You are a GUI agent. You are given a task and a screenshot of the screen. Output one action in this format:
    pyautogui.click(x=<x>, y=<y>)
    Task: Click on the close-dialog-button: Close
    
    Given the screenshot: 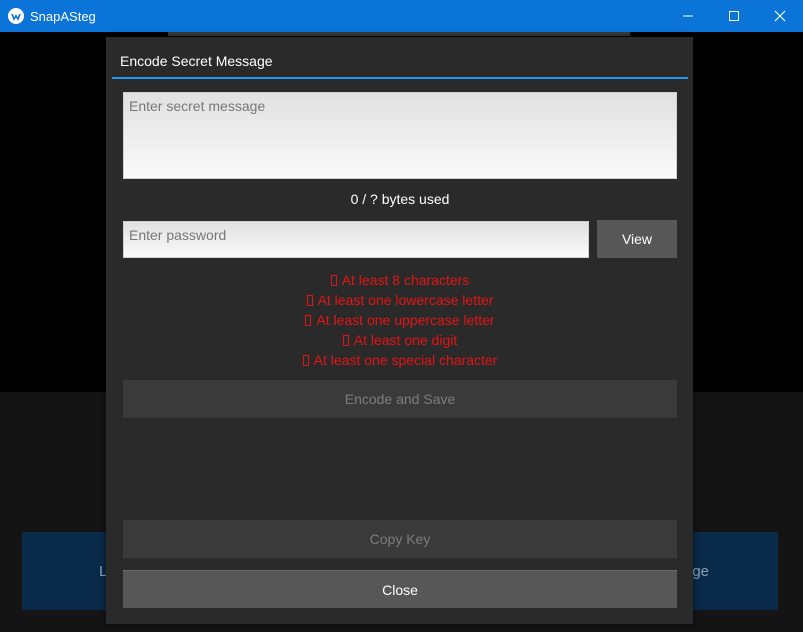 What is the action you would take?
    pyautogui.click(x=400, y=589)
    